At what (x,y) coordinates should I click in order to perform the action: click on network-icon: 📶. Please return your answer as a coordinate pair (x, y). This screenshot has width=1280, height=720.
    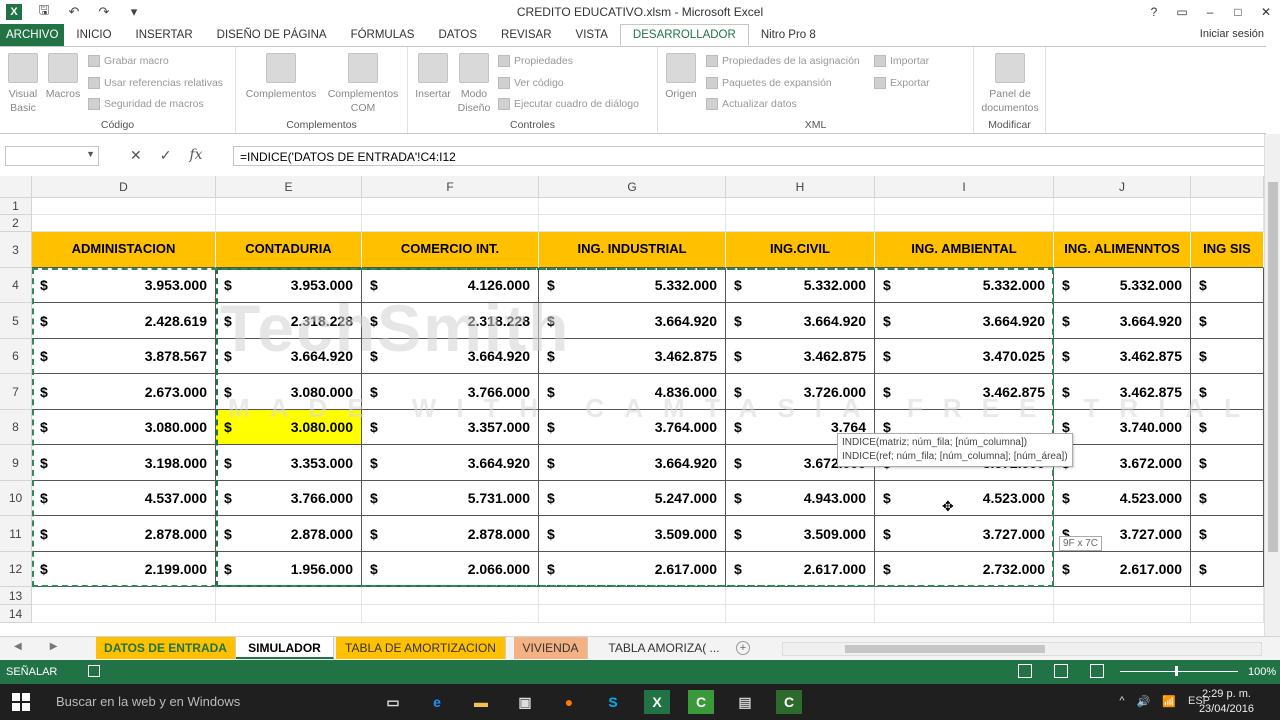
    Looking at the image, I should click on (1169, 701).